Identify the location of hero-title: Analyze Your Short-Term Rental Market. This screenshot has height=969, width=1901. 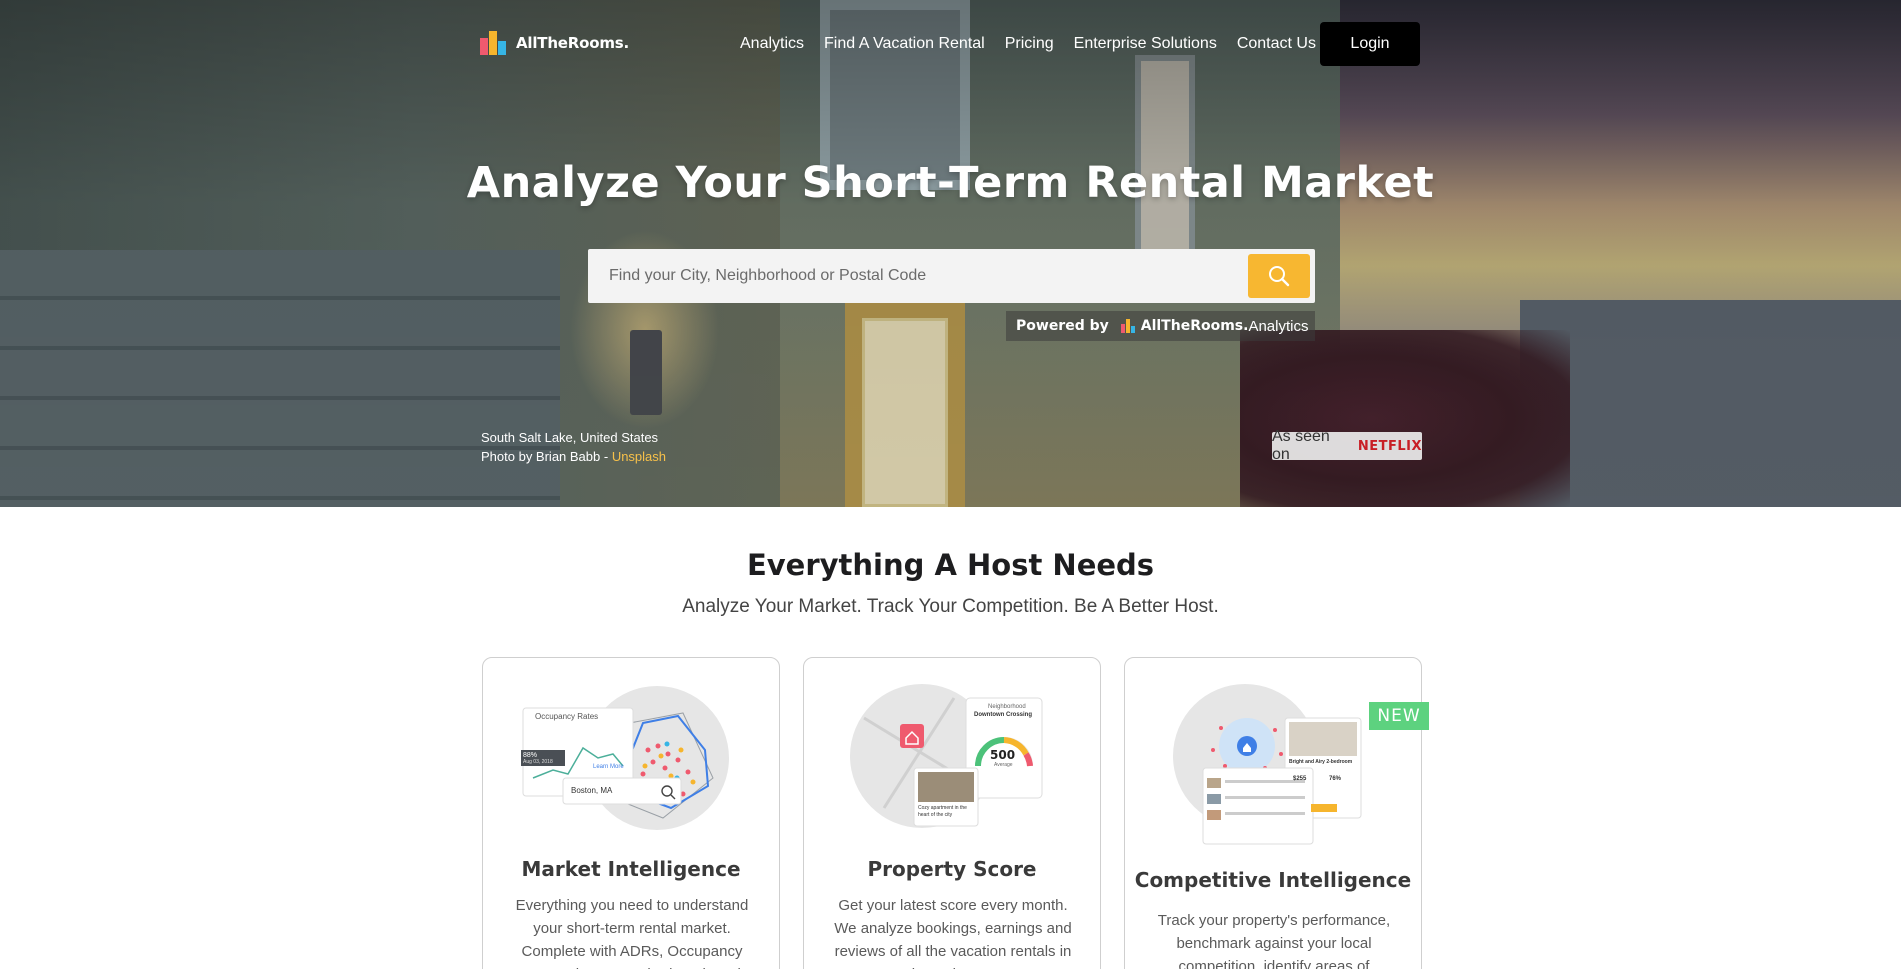
(950, 183).